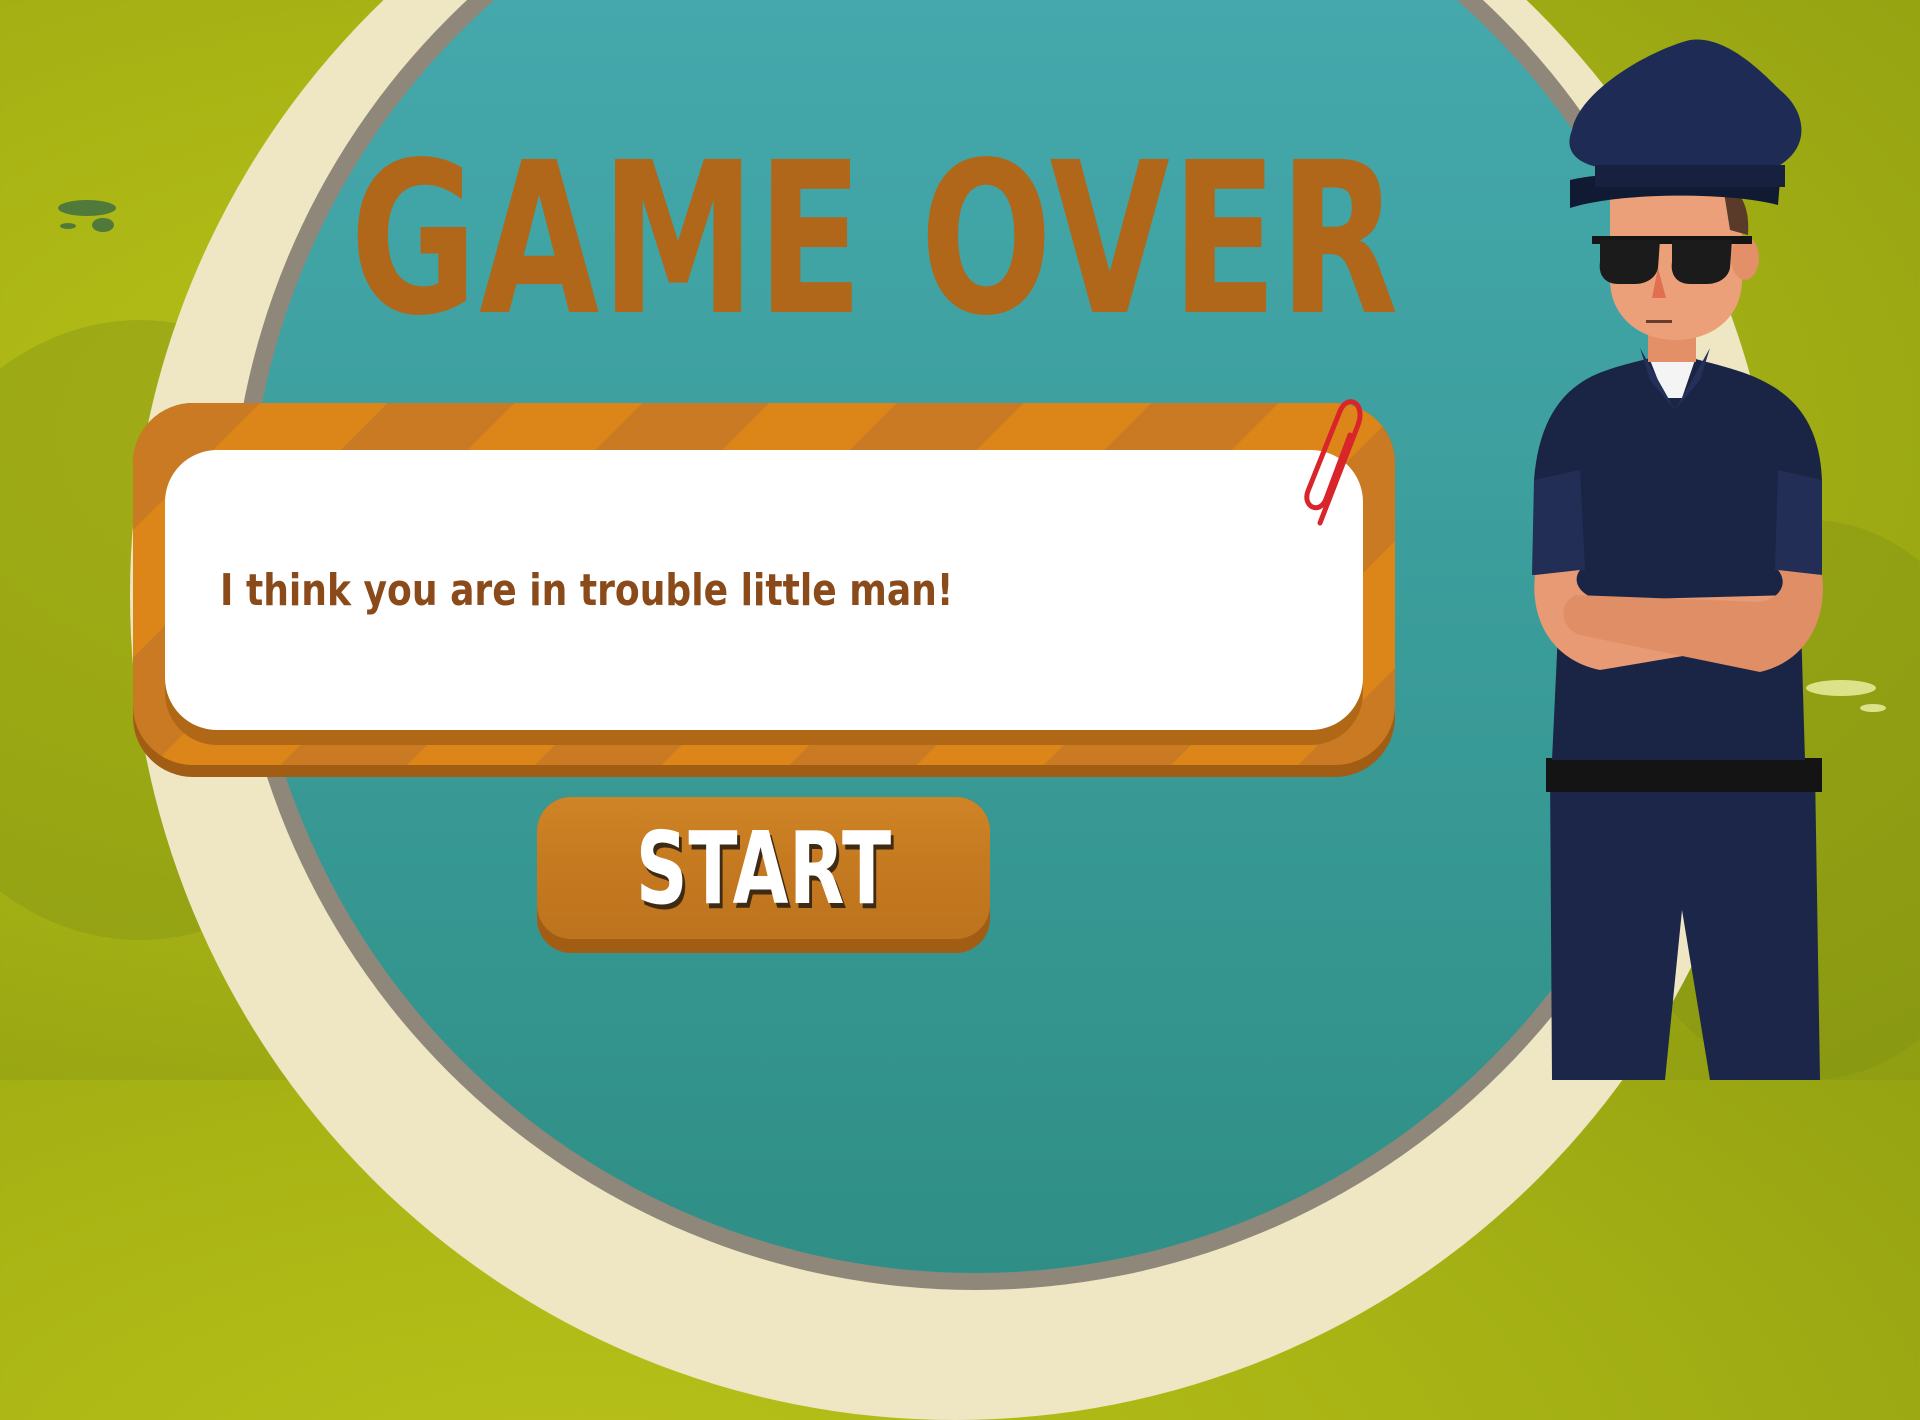  I want to click on dialog-box: I think you are in trouble little man!, so click(764, 590).